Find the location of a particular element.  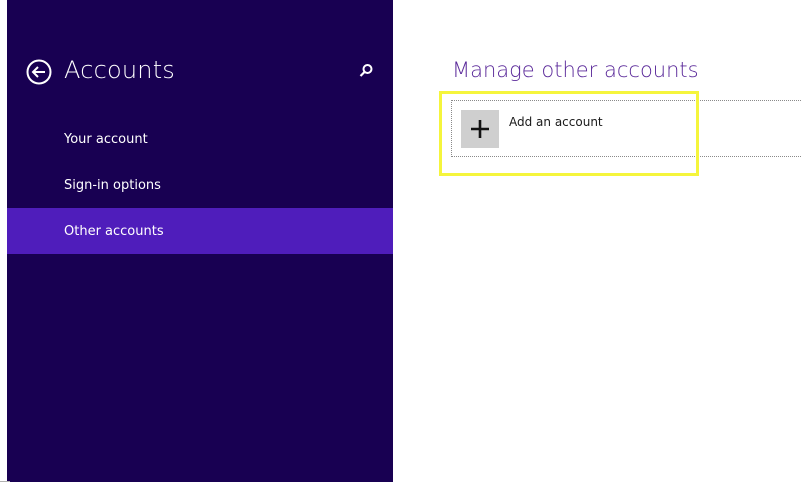

search-icon is located at coordinates (366, 71).